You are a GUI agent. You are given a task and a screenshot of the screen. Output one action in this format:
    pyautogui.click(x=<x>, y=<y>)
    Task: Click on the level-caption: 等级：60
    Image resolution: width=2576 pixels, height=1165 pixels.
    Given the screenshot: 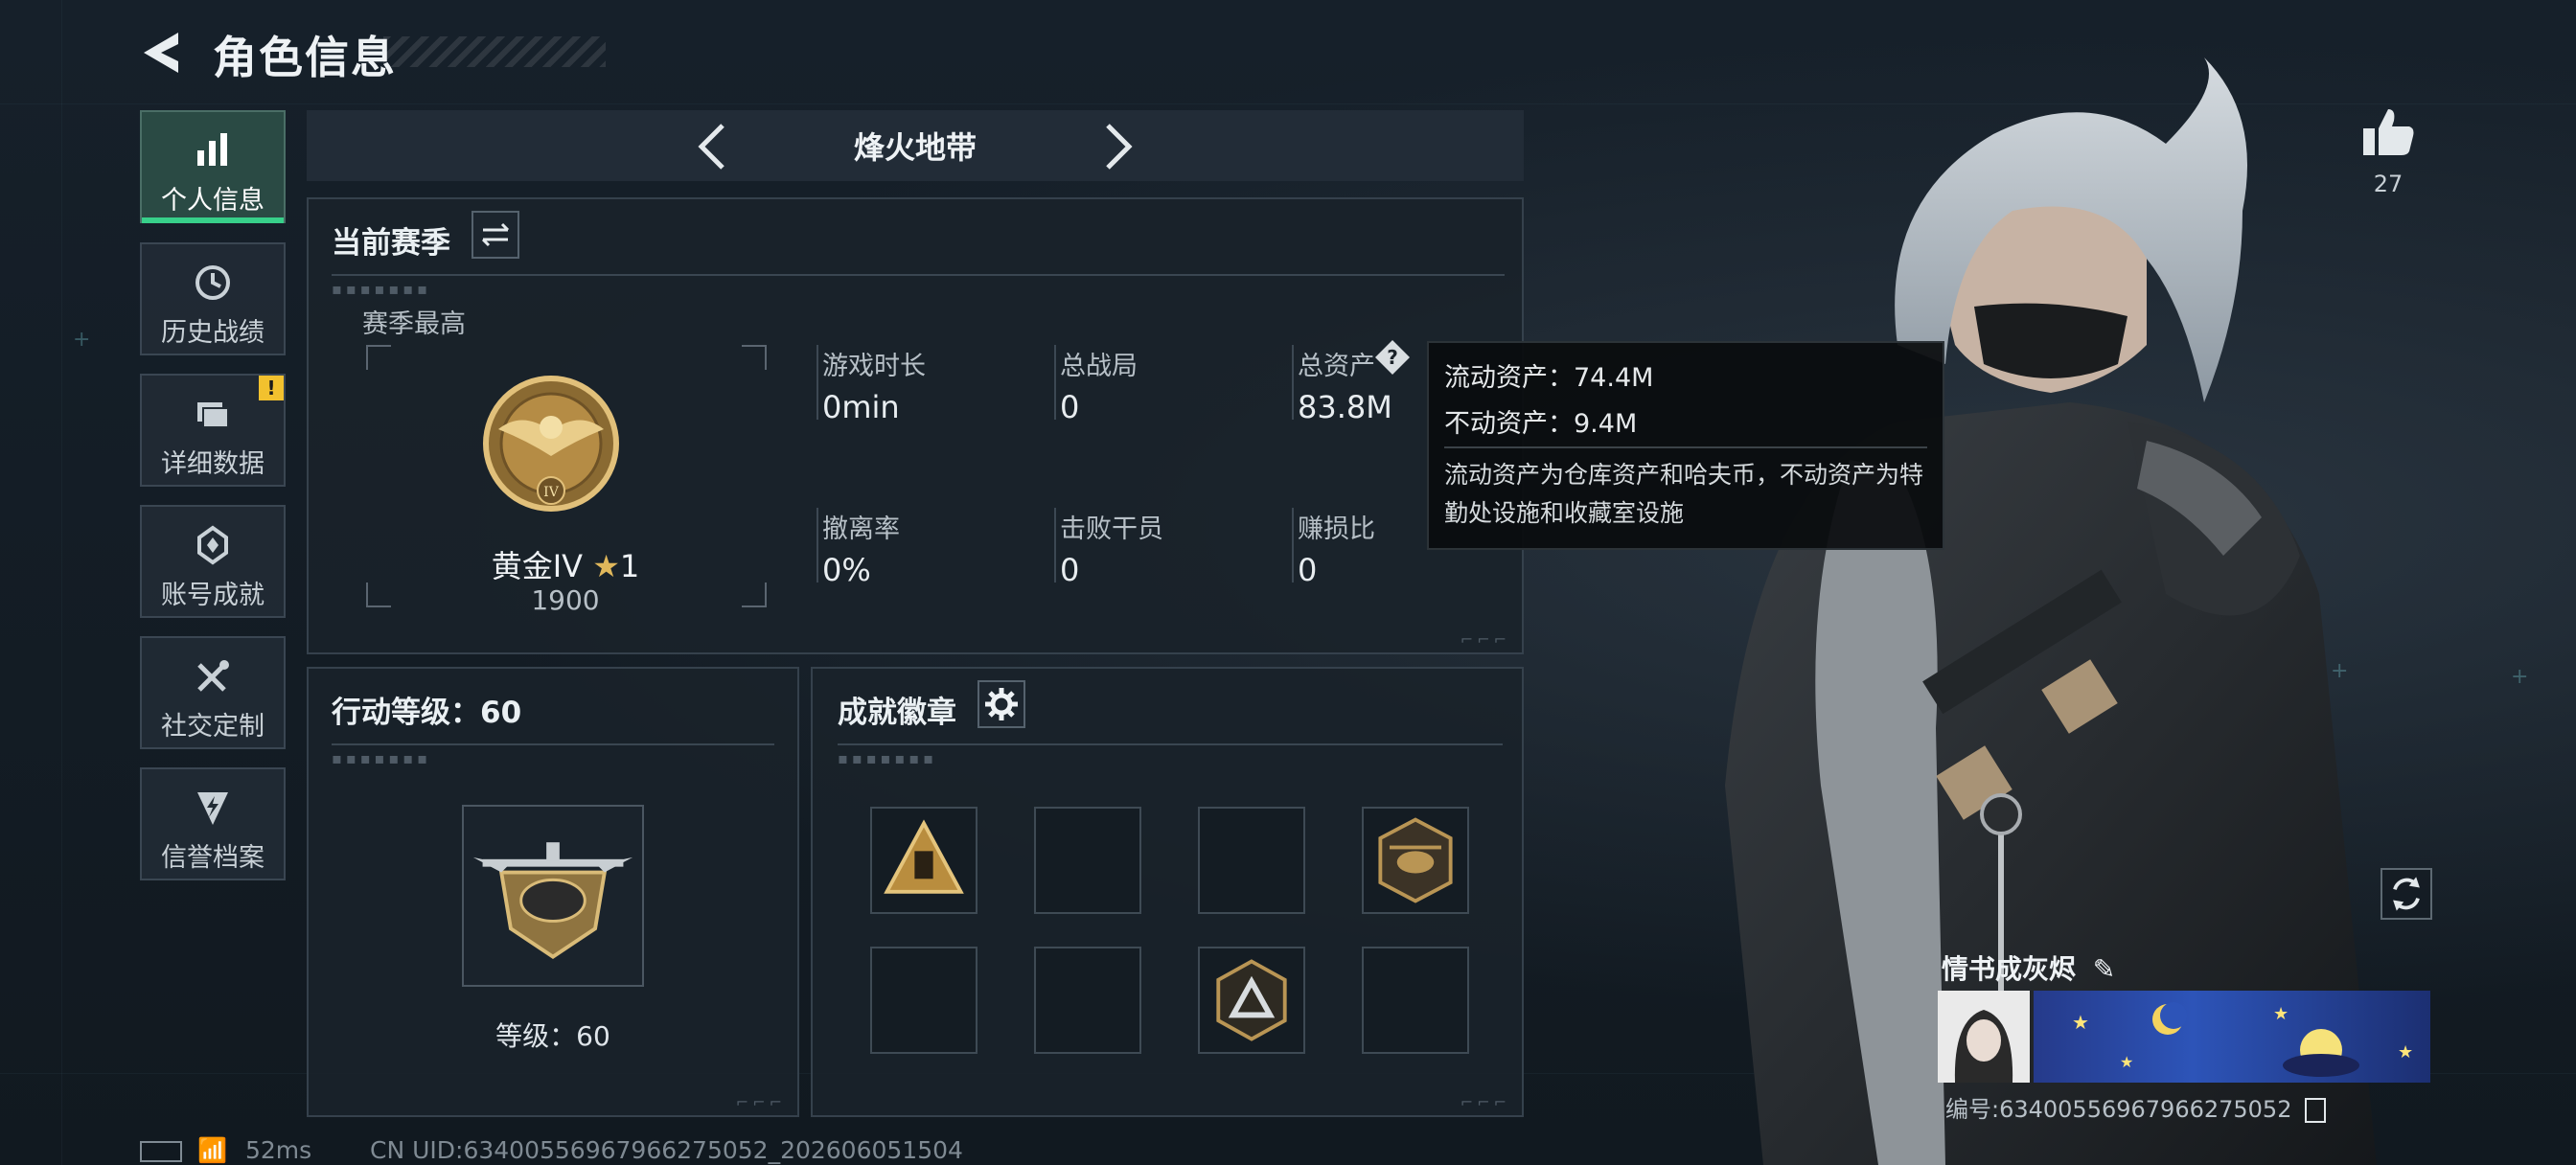 What is the action you would take?
    pyautogui.click(x=552, y=1036)
    